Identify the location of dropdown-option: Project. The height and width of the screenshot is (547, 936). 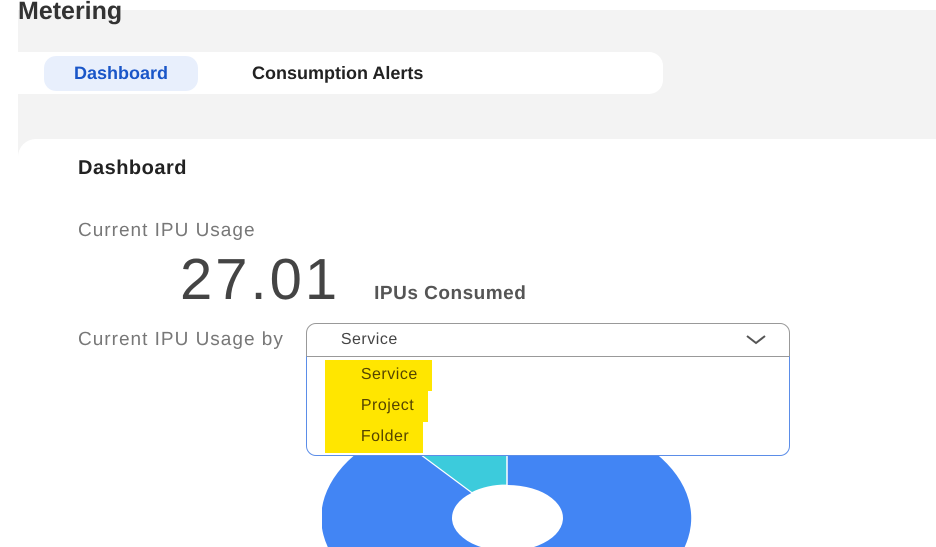
(376, 406).